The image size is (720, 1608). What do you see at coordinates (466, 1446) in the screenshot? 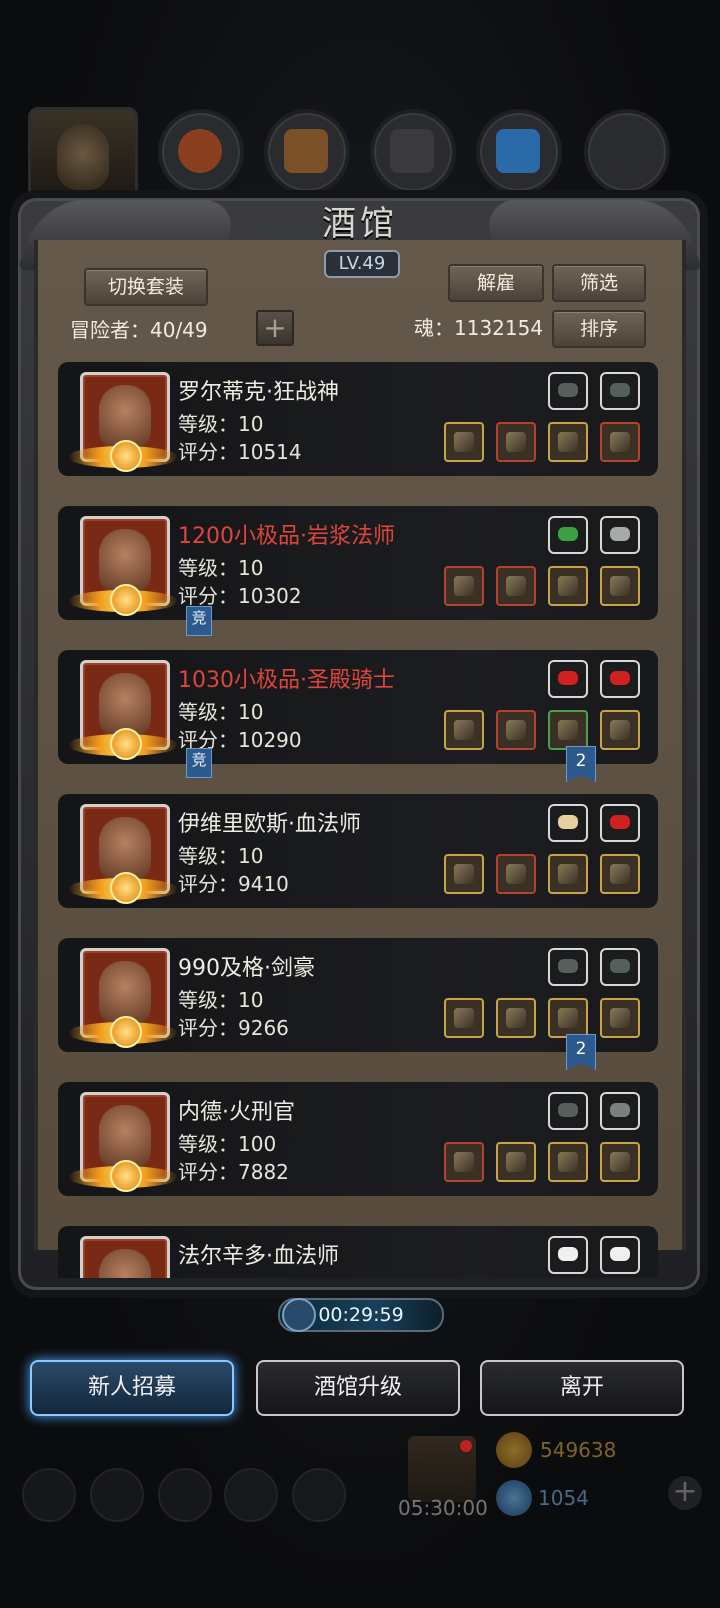
I see `notification-dot` at bounding box center [466, 1446].